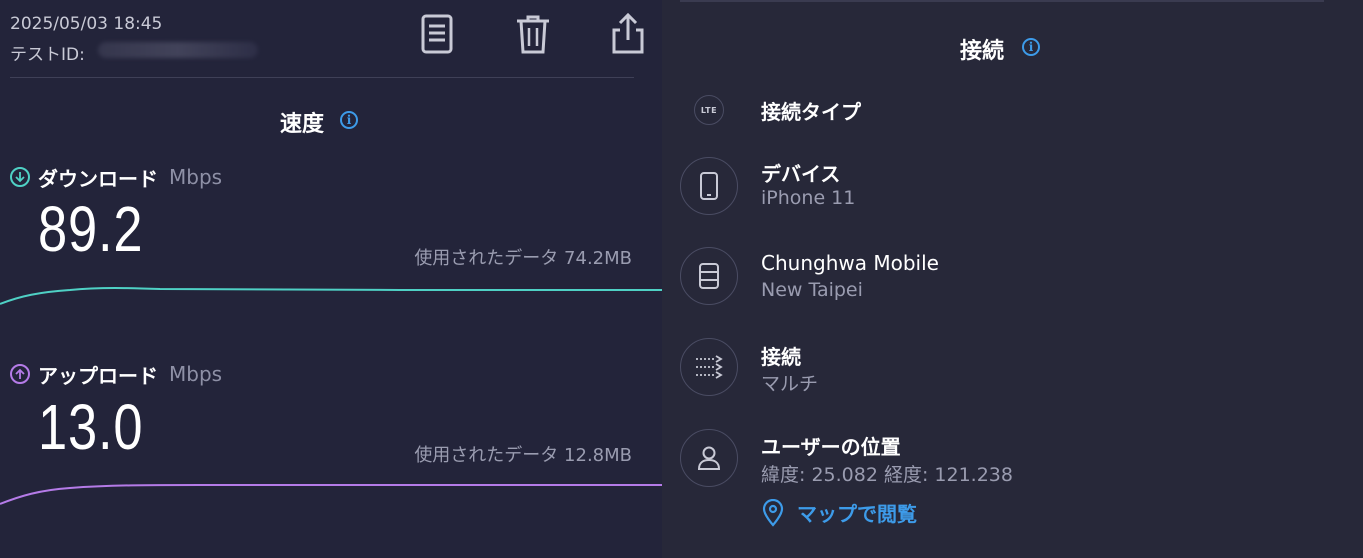 This screenshot has height=558, width=1363. Describe the element at coordinates (709, 458) in the screenshot. I see `user-icon` at that location.